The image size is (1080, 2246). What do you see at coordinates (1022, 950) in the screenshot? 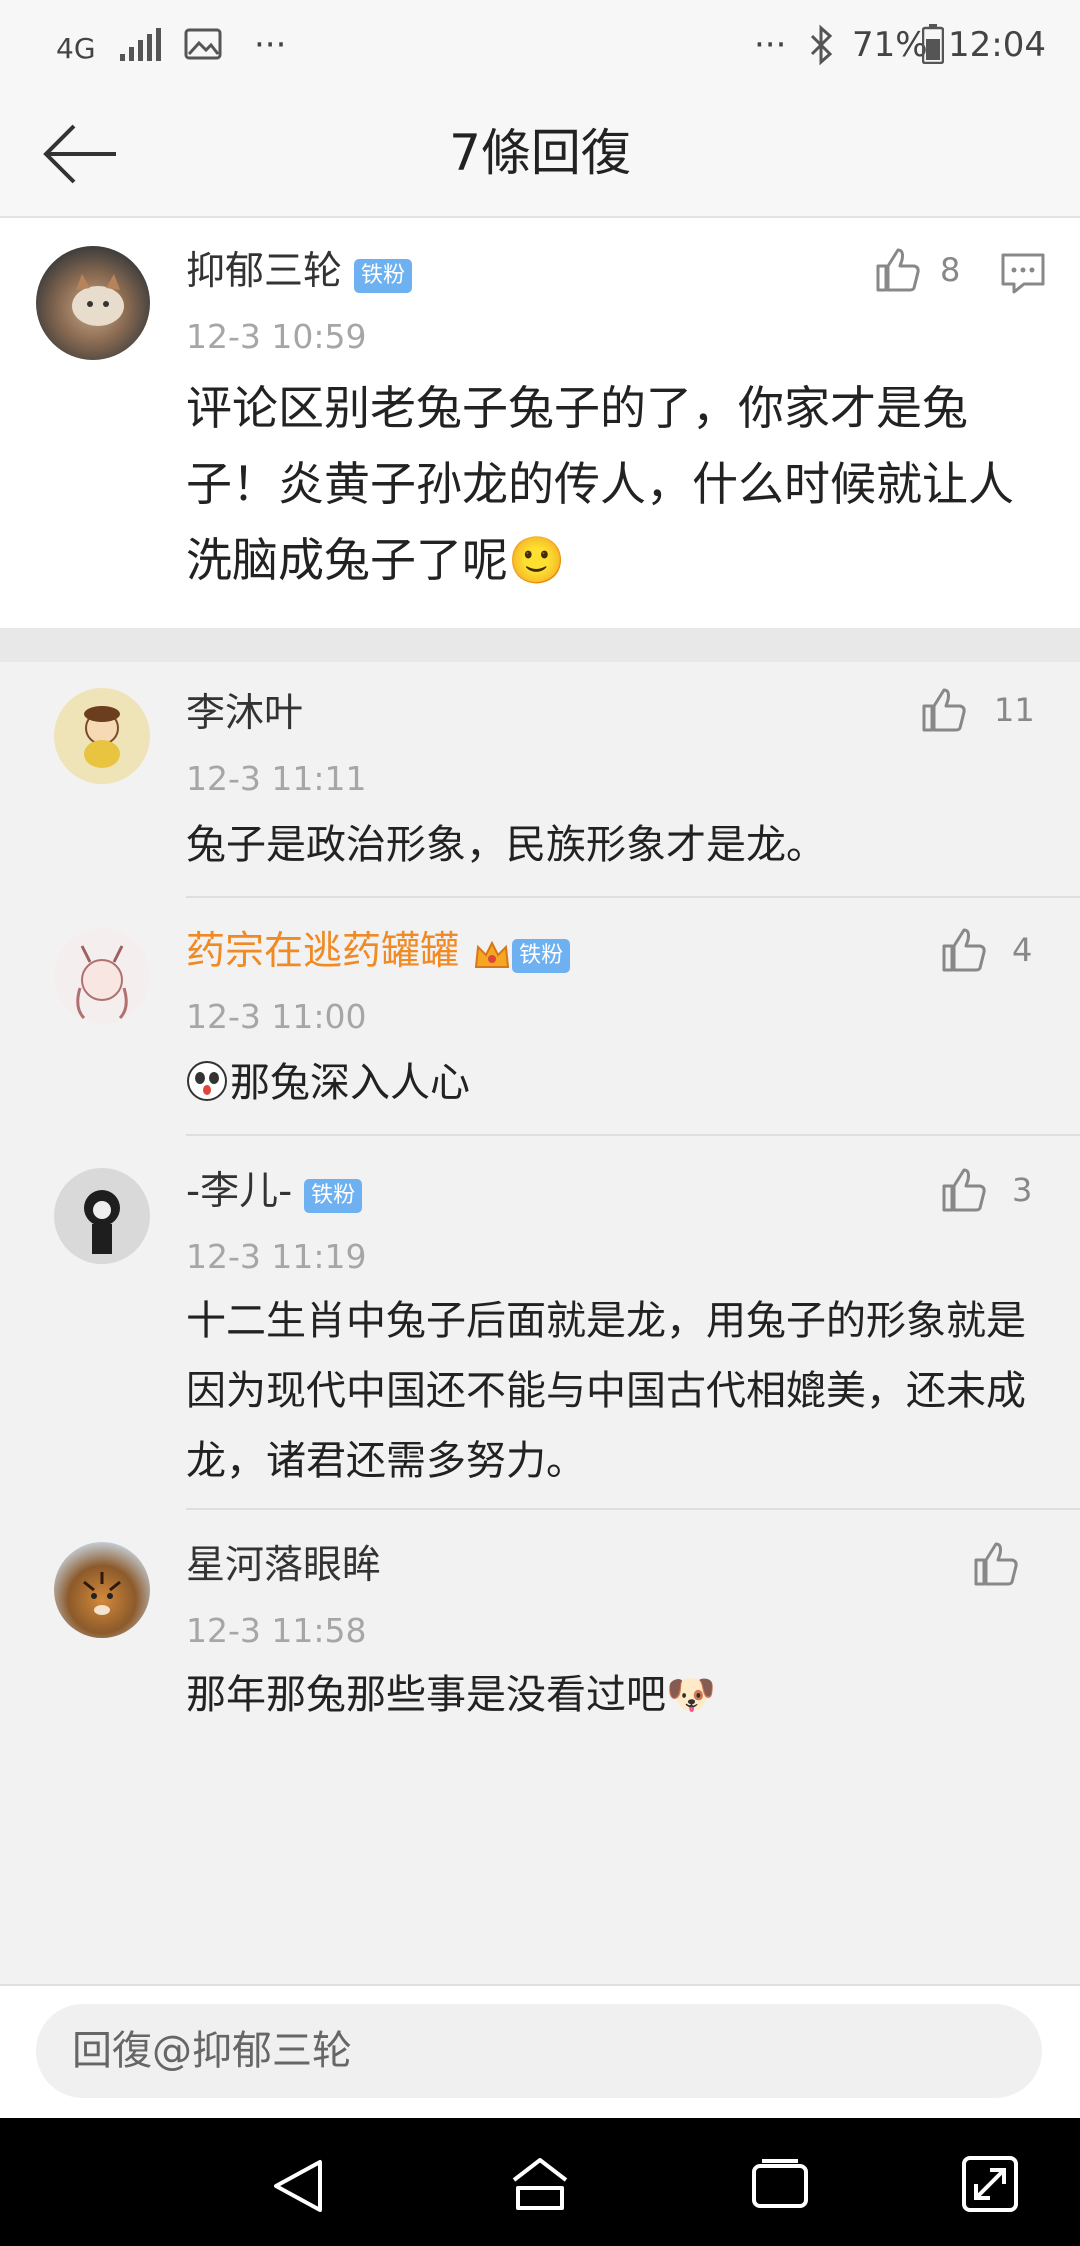
I see `like-count: 4` at bounding box center [1022, 950].